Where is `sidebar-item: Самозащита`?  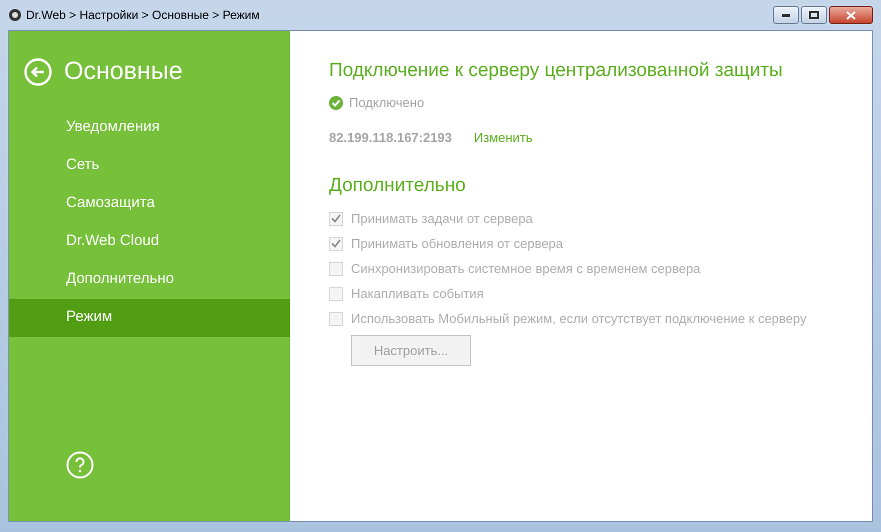 sidebar-item: Самозащита is located at coordinates (149, 203).